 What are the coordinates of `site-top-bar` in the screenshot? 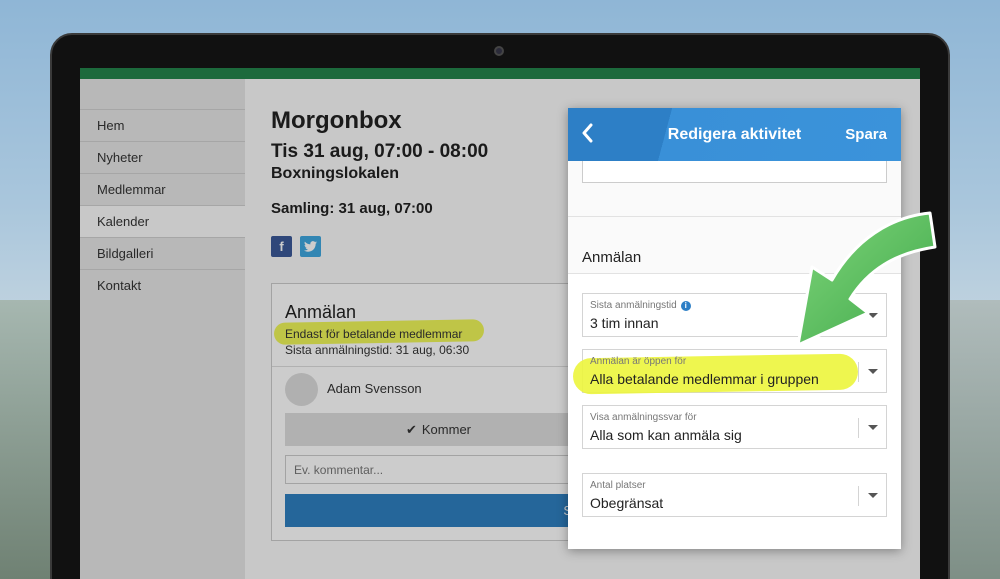 It's located at (500, 73).